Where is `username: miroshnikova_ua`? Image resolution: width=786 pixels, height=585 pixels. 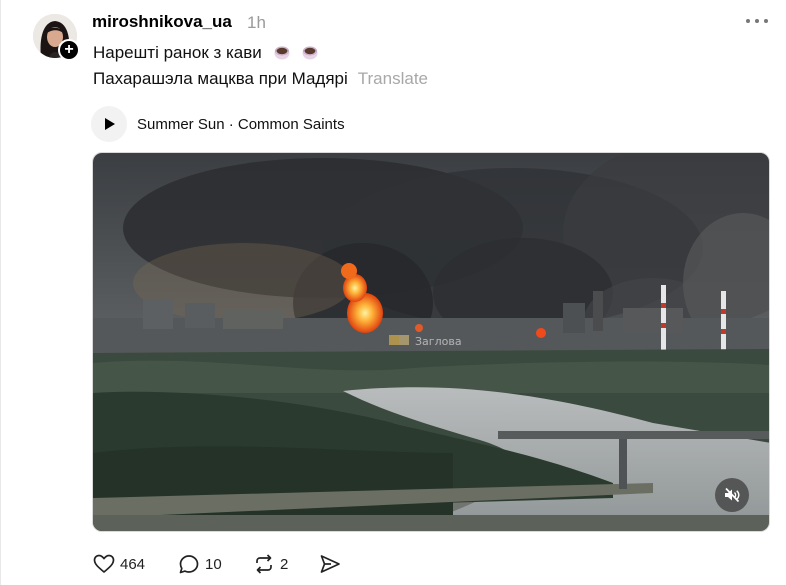 username: miroshnikova_ua is located at coordinates (162, 22).